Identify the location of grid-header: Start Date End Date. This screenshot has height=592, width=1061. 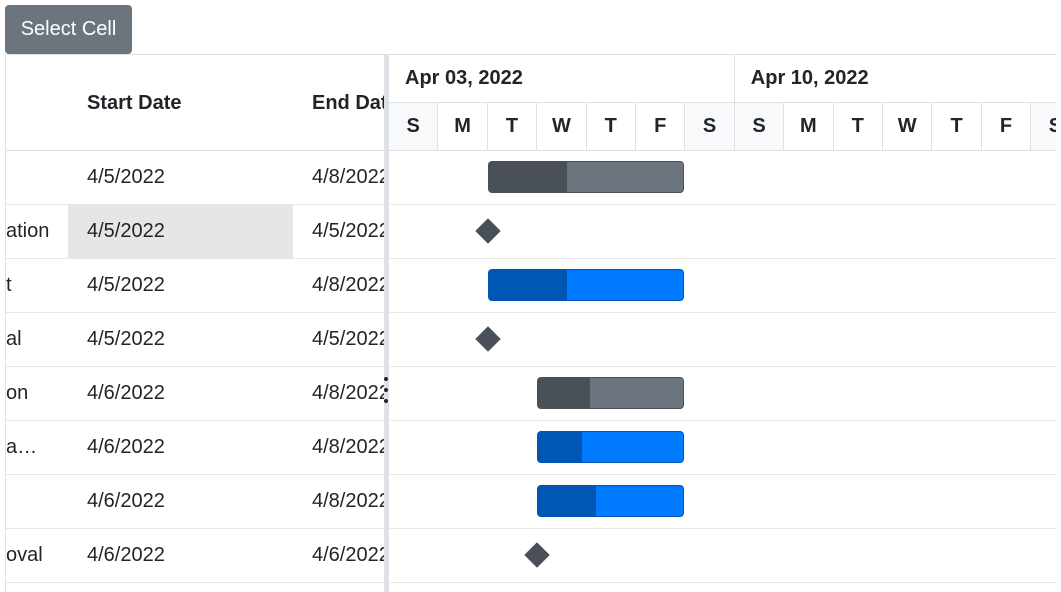
(195, 103).